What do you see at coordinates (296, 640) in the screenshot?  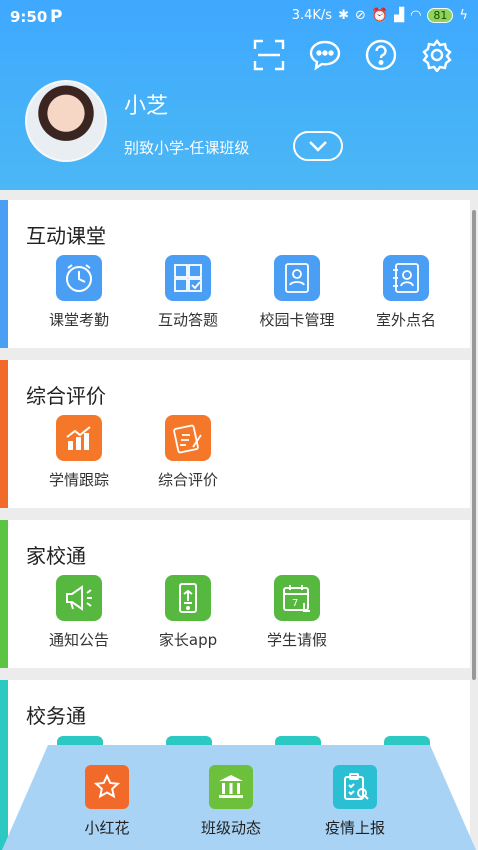 I see `item-label: 学生请假` at bounding box center [296, 640].